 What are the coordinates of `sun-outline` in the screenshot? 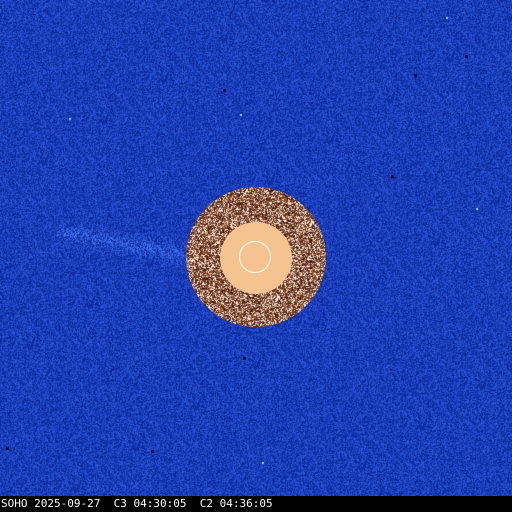 It's located at (255, 257).